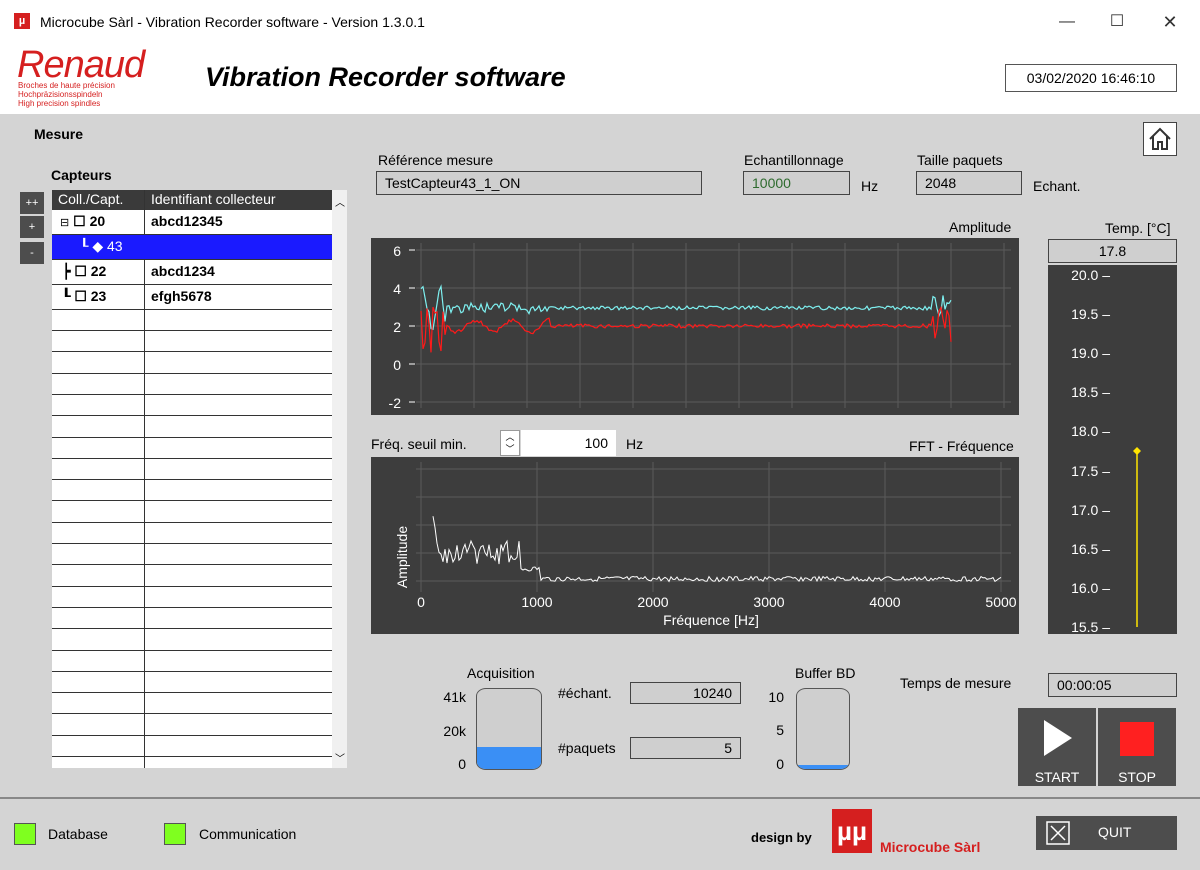 This screenshot has width=1200, height=870. I want to click on mesure-label: Mesure, so click(59, 134).